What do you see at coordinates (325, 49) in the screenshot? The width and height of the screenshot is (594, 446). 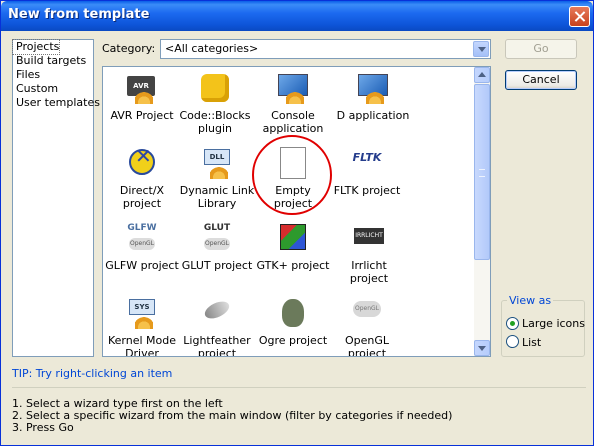 I see `category-select: <All categories>` at bounding box center [325, 49].